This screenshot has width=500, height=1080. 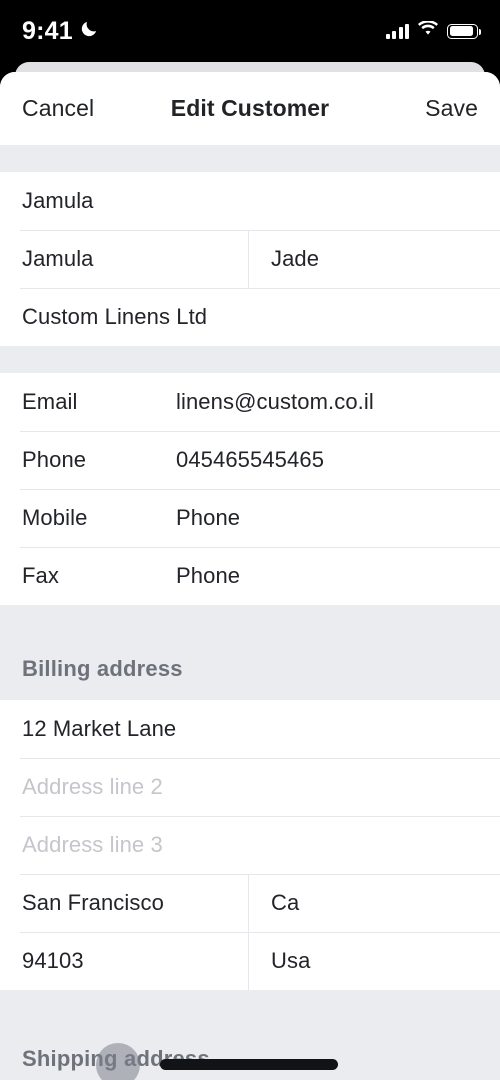 I want to click on fax-row-inner: Fax Phone, so click(x=250, y=576).